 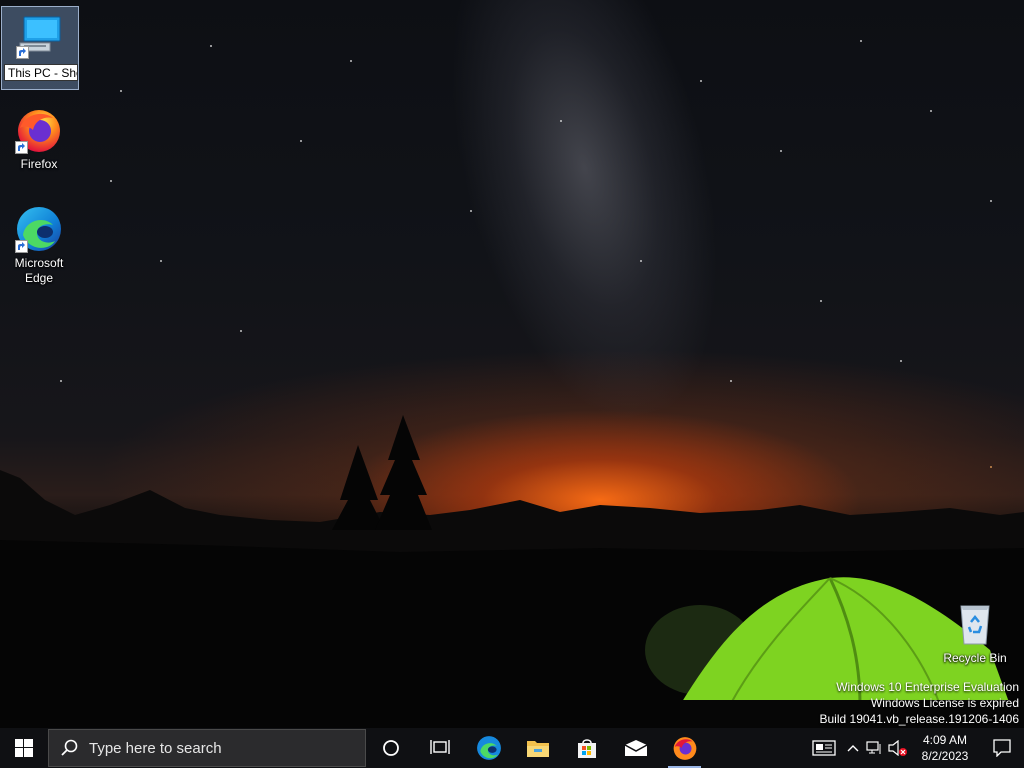 I want to click on task-view-button, so click(x=439, y=748).